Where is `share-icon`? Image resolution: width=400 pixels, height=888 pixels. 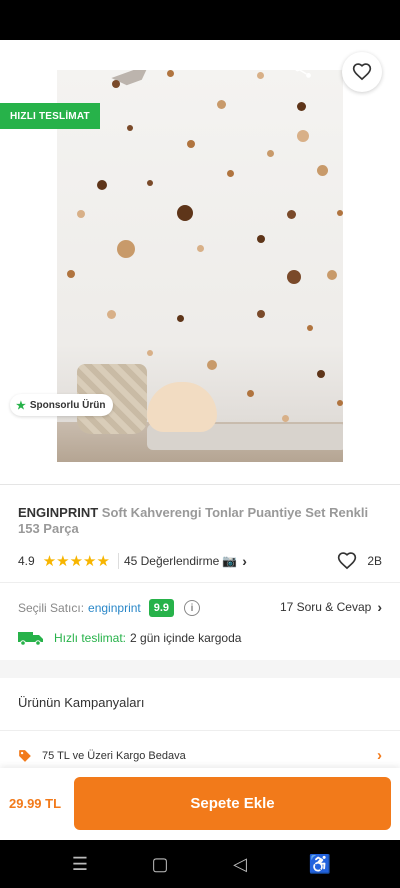 share-icon is located at coordinates (303, 69).